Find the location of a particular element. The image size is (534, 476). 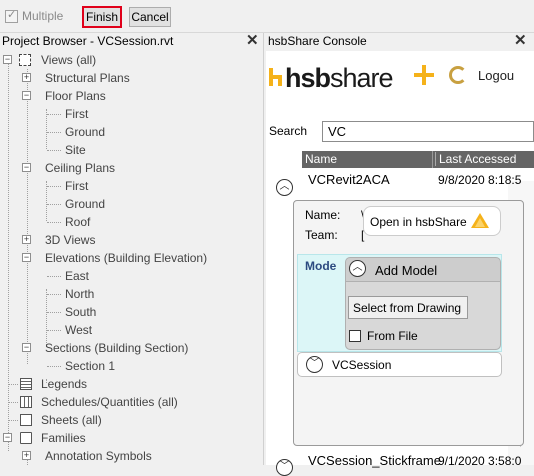

tree-item-label: Families is located at coordinates (63, 438).